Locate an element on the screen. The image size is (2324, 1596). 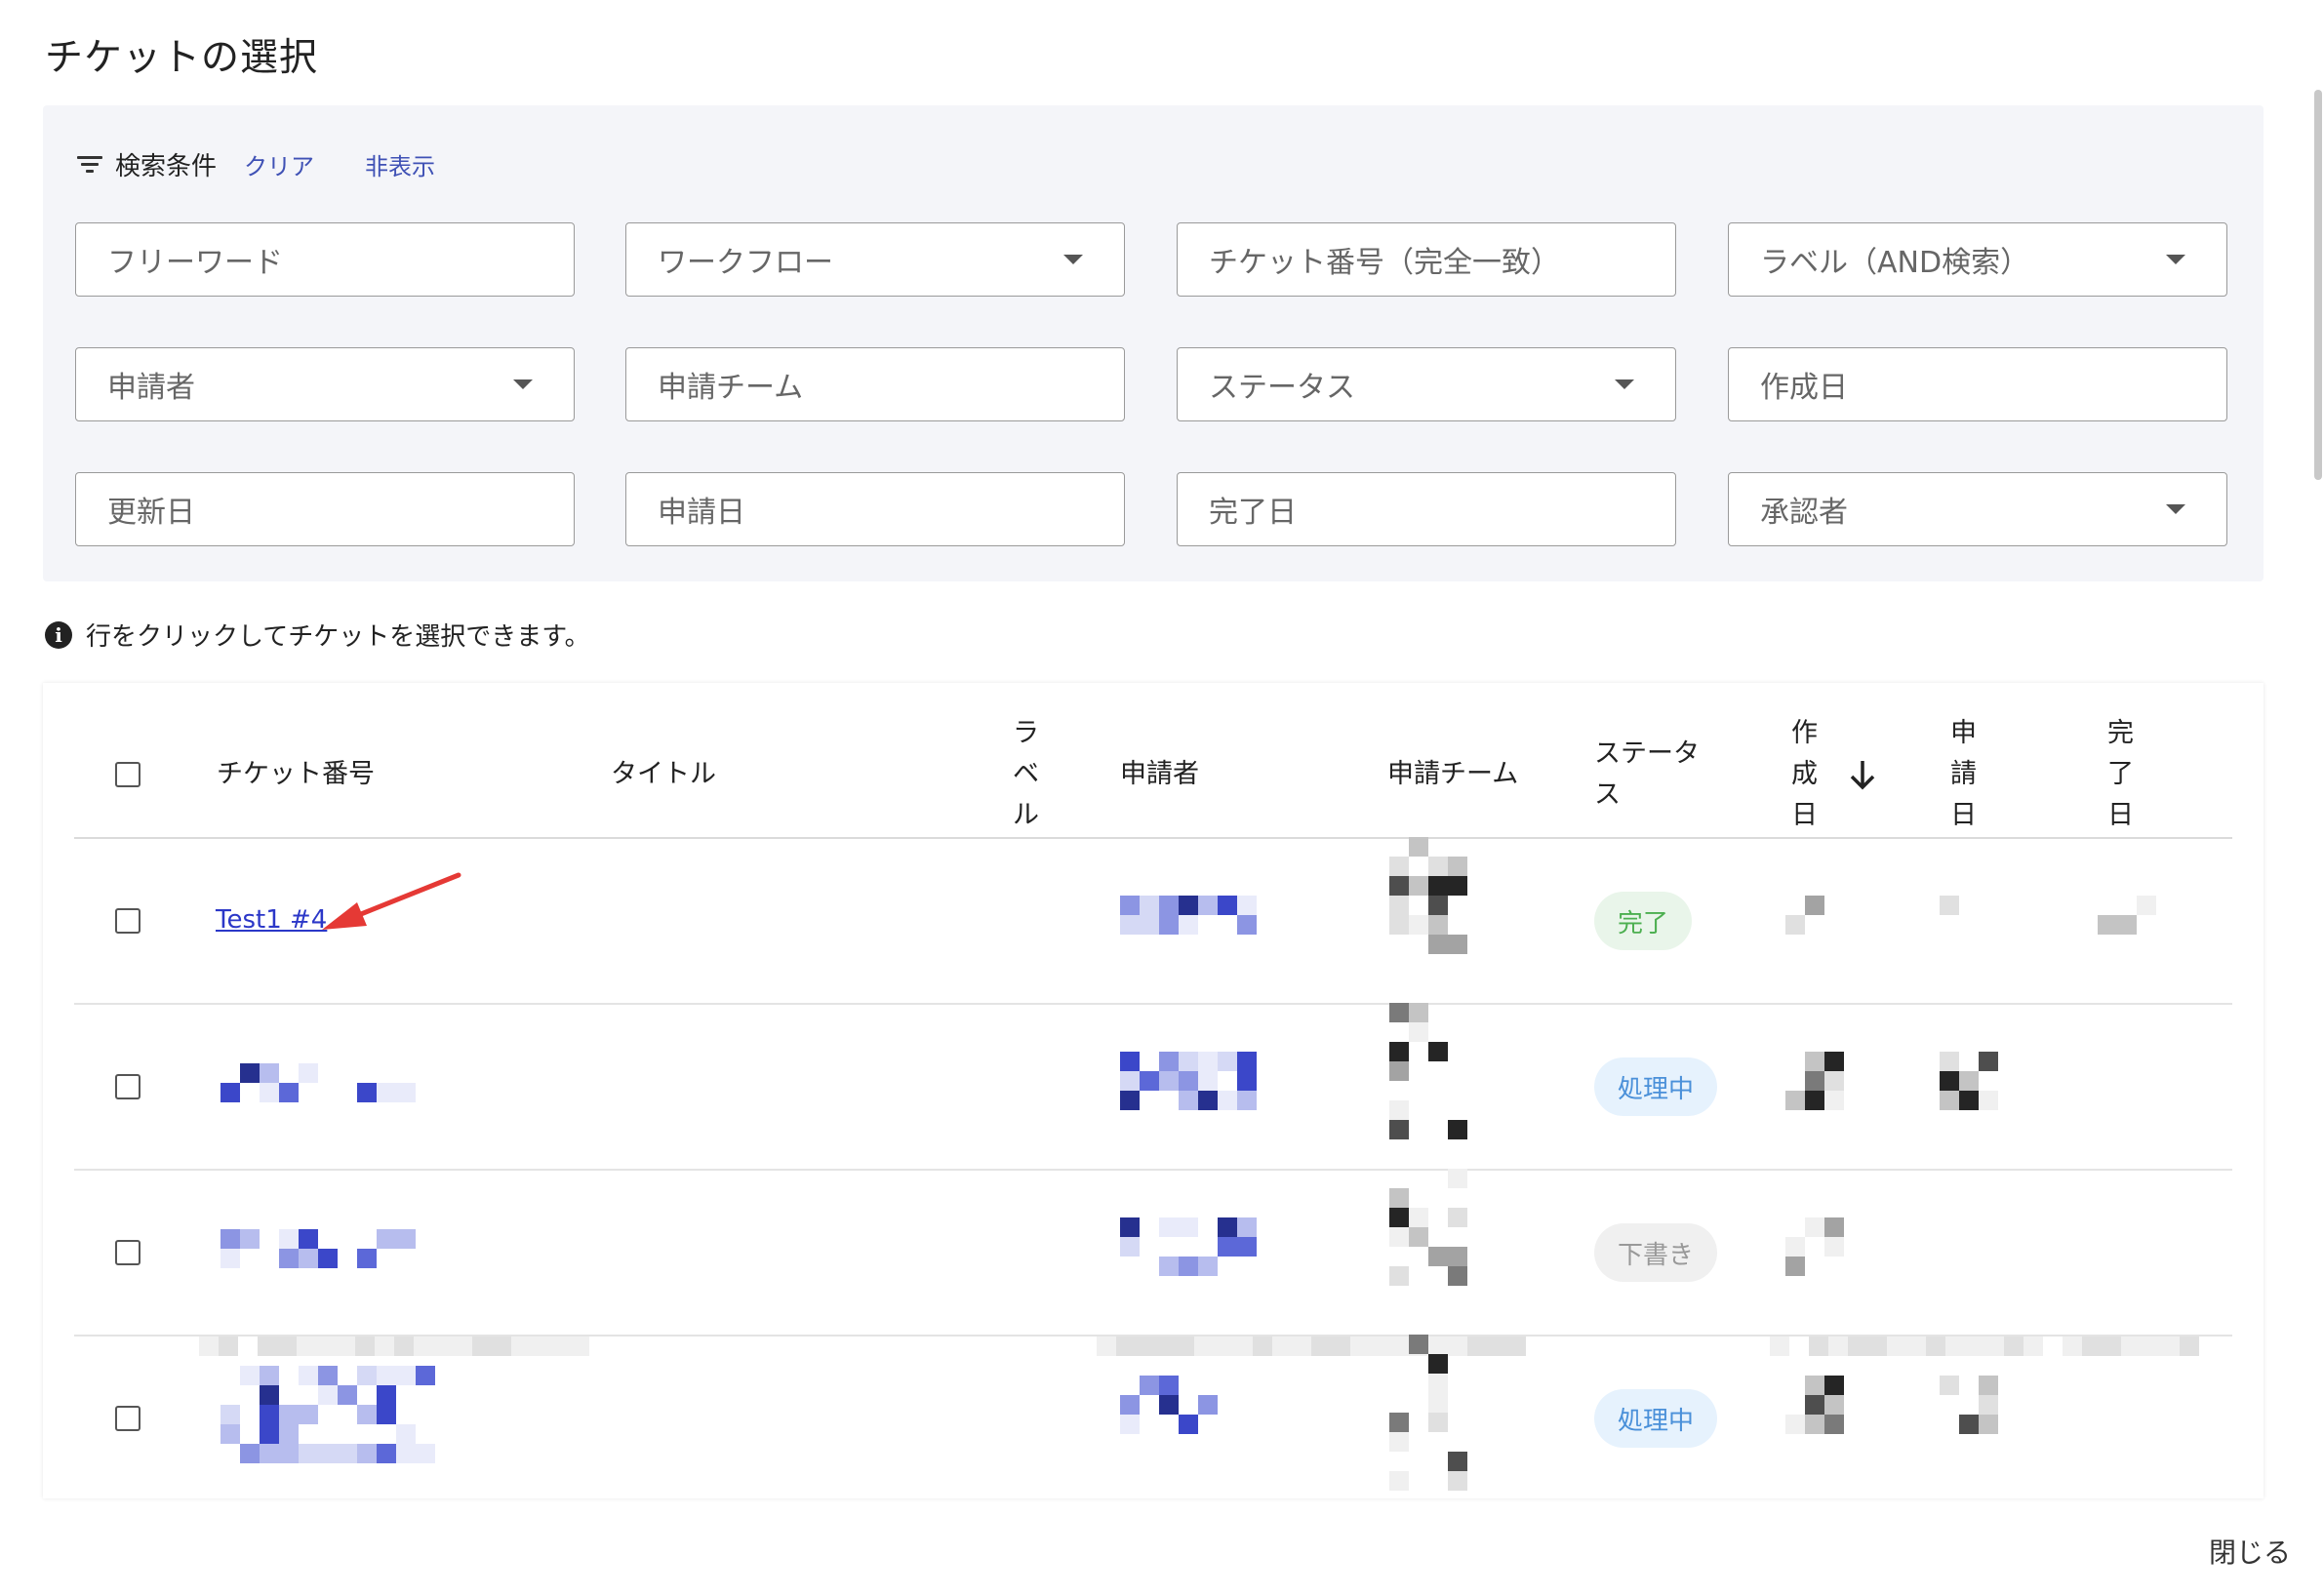
team-input: 申請チーム is located at coordinates (875, 384).